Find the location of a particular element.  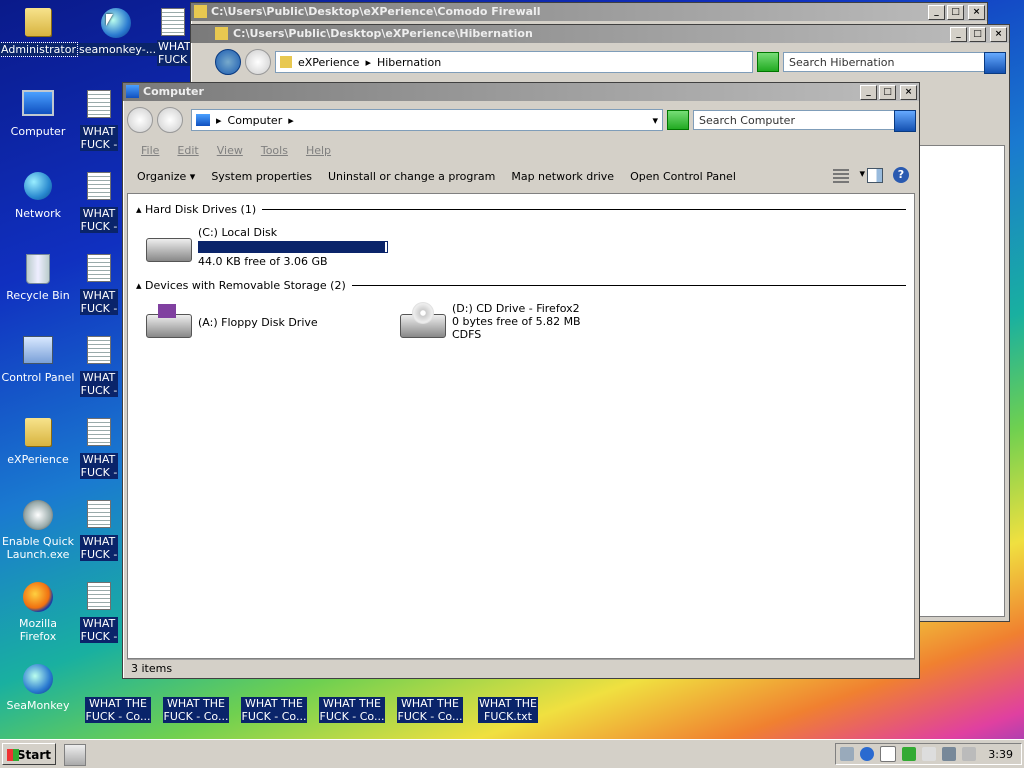

desktop-file-8: WHAT FUCK - is located at coordinates (99, 612).